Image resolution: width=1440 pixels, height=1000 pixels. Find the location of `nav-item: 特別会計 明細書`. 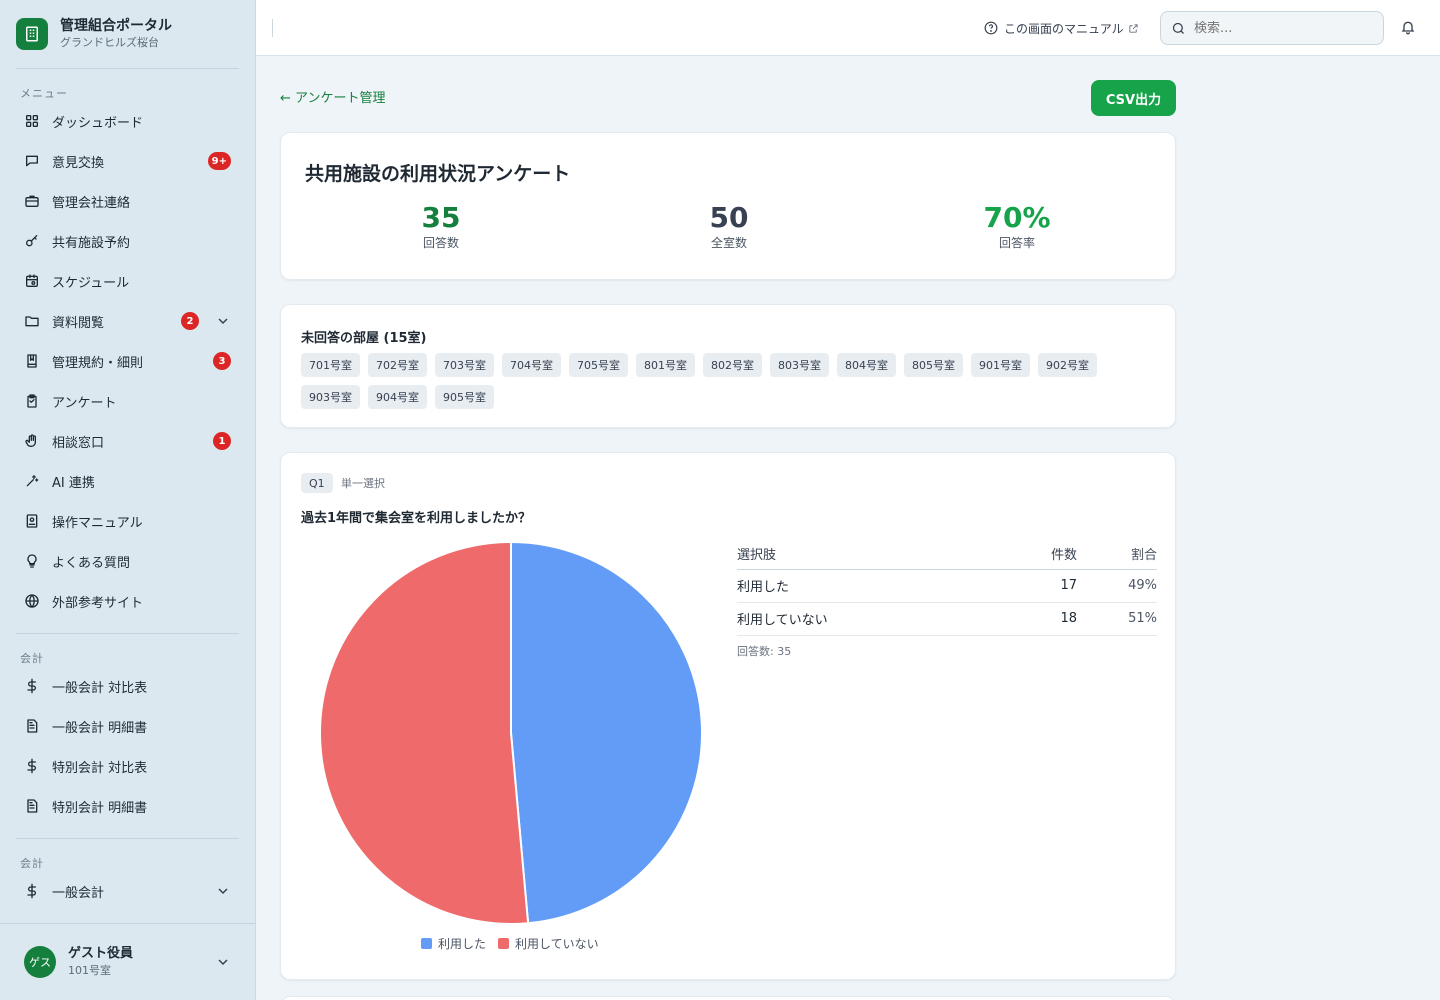

nav-item: 特別会計 明細書 is located at coordinates (127, 806).